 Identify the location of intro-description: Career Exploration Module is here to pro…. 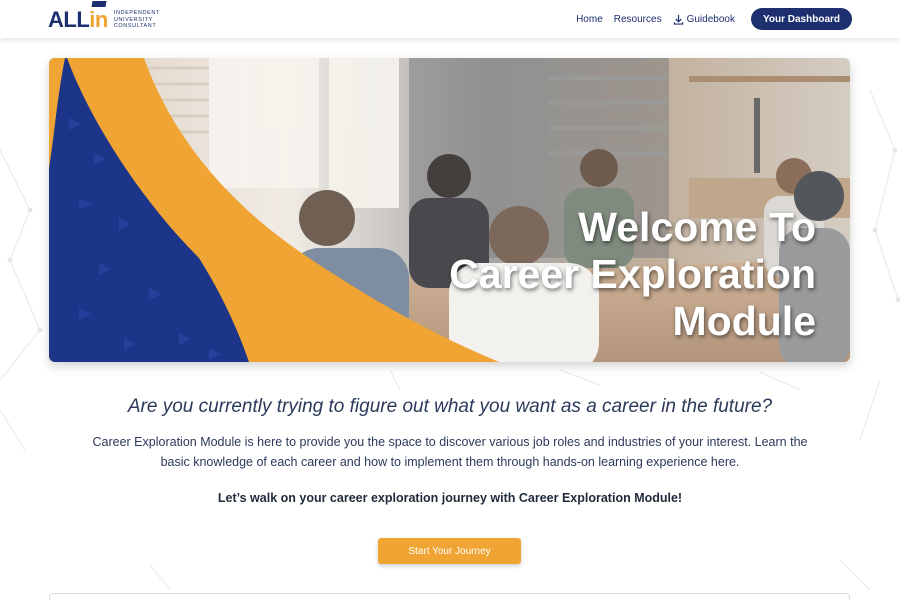
(450, 452).